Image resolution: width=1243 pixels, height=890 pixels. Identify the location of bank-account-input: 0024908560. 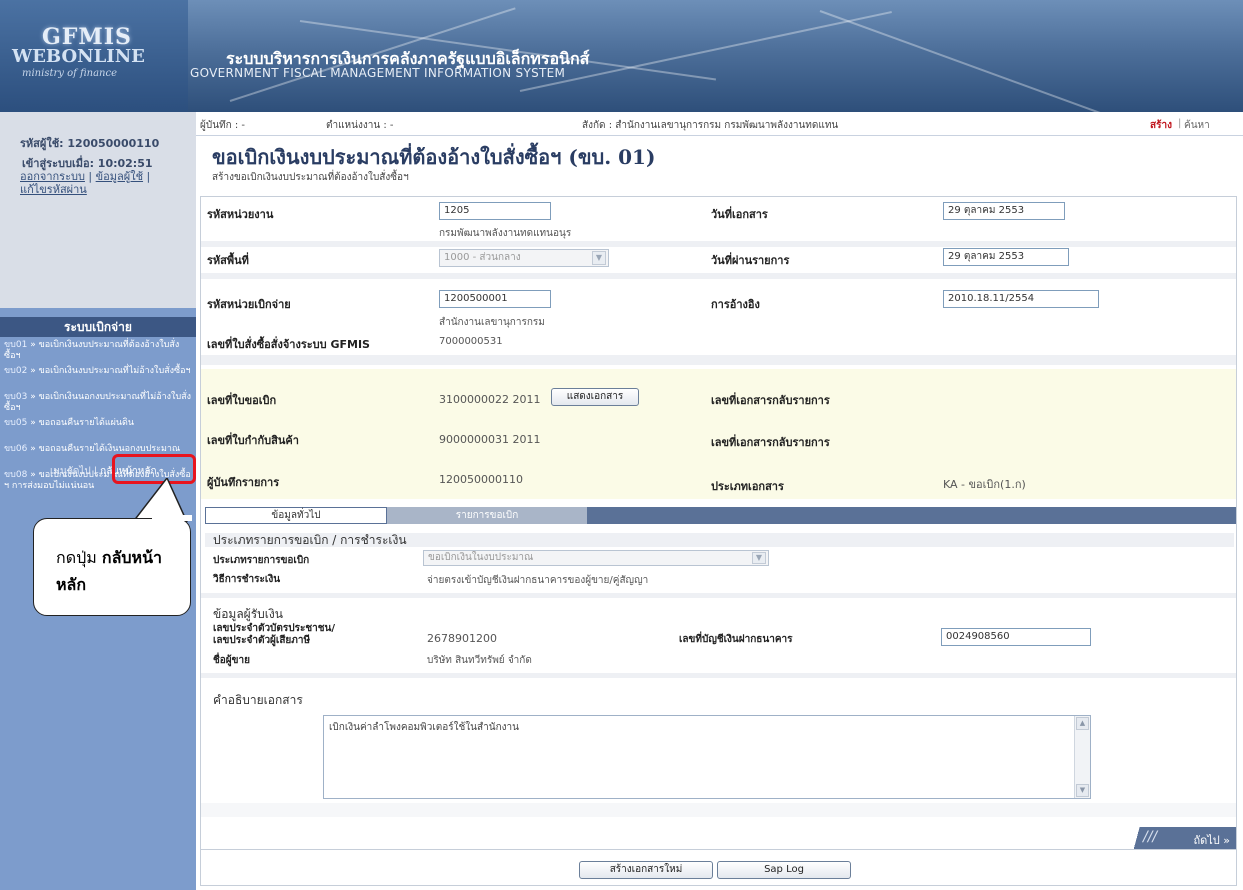
(1016, 637).